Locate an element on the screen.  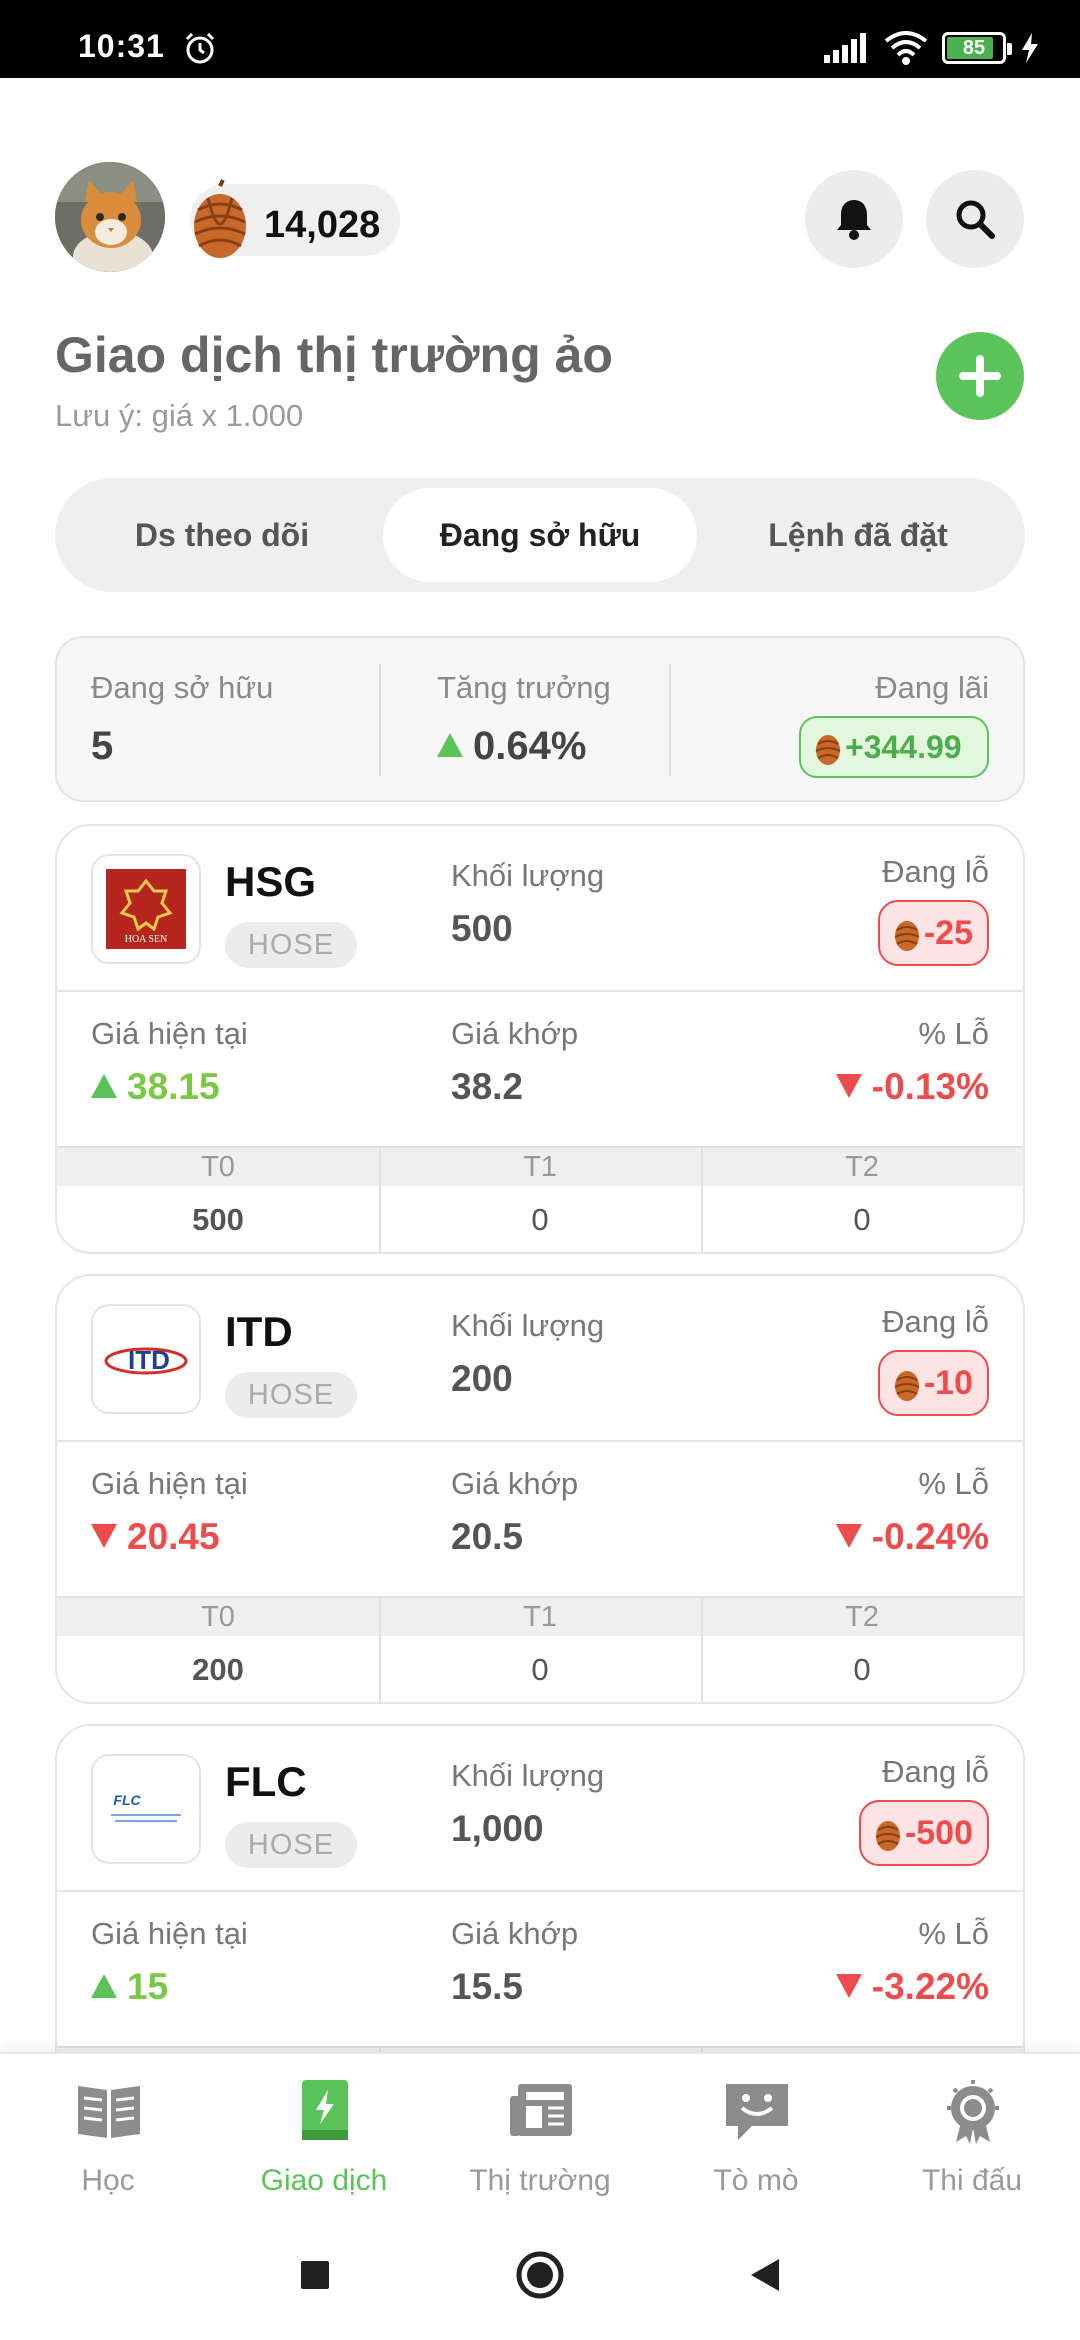
nav-to-mo: Tò mò is located at coordinates (756, 2133).